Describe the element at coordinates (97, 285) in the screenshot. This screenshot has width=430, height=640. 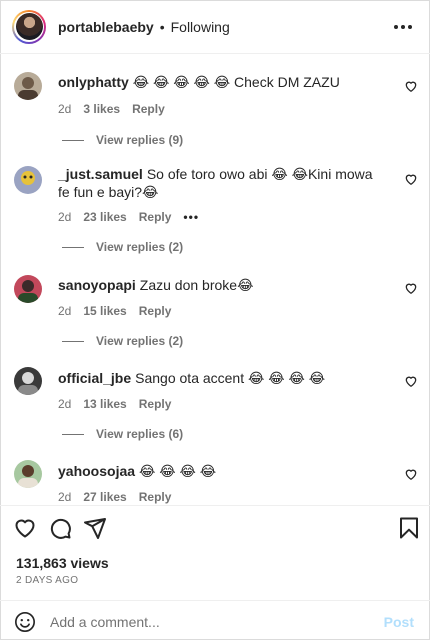
I see `commenter-username: sanoyopapi` at that location.